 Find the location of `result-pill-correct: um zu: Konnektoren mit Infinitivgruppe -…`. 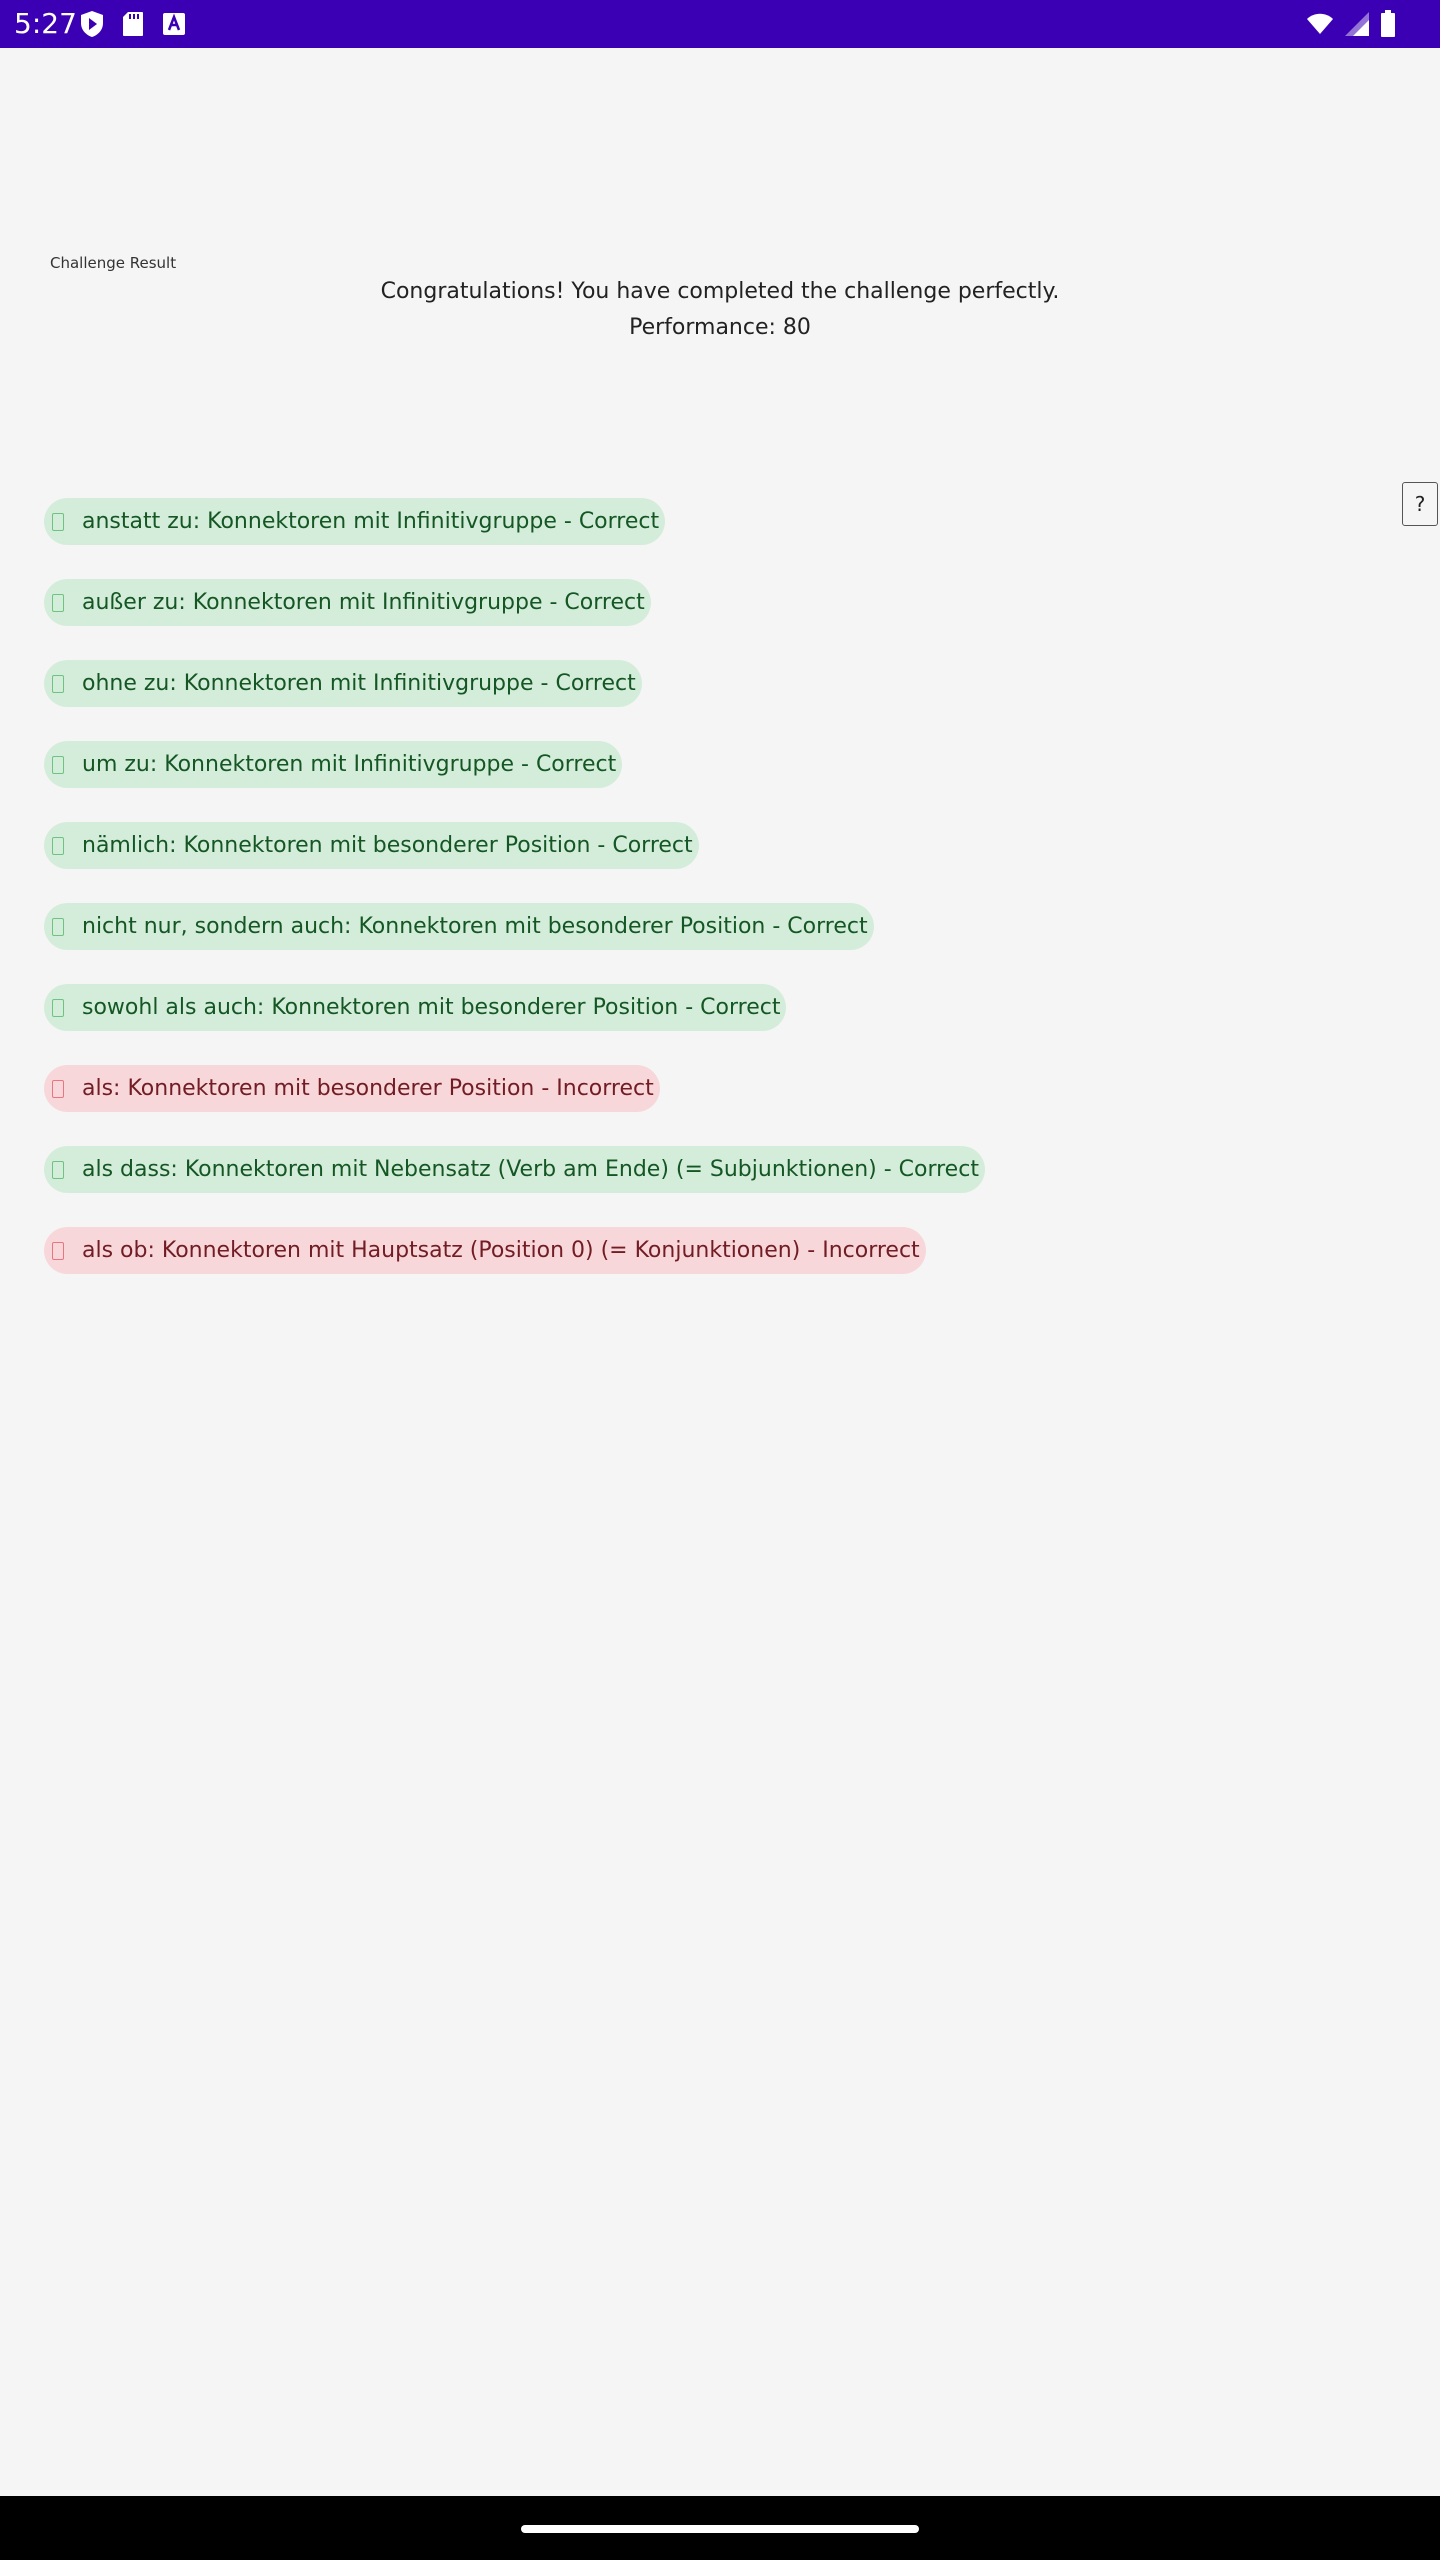

result-pill-correct: um zu: Konnektoren mit Infinitivgruppe -… is located at coordinates (333, 764).